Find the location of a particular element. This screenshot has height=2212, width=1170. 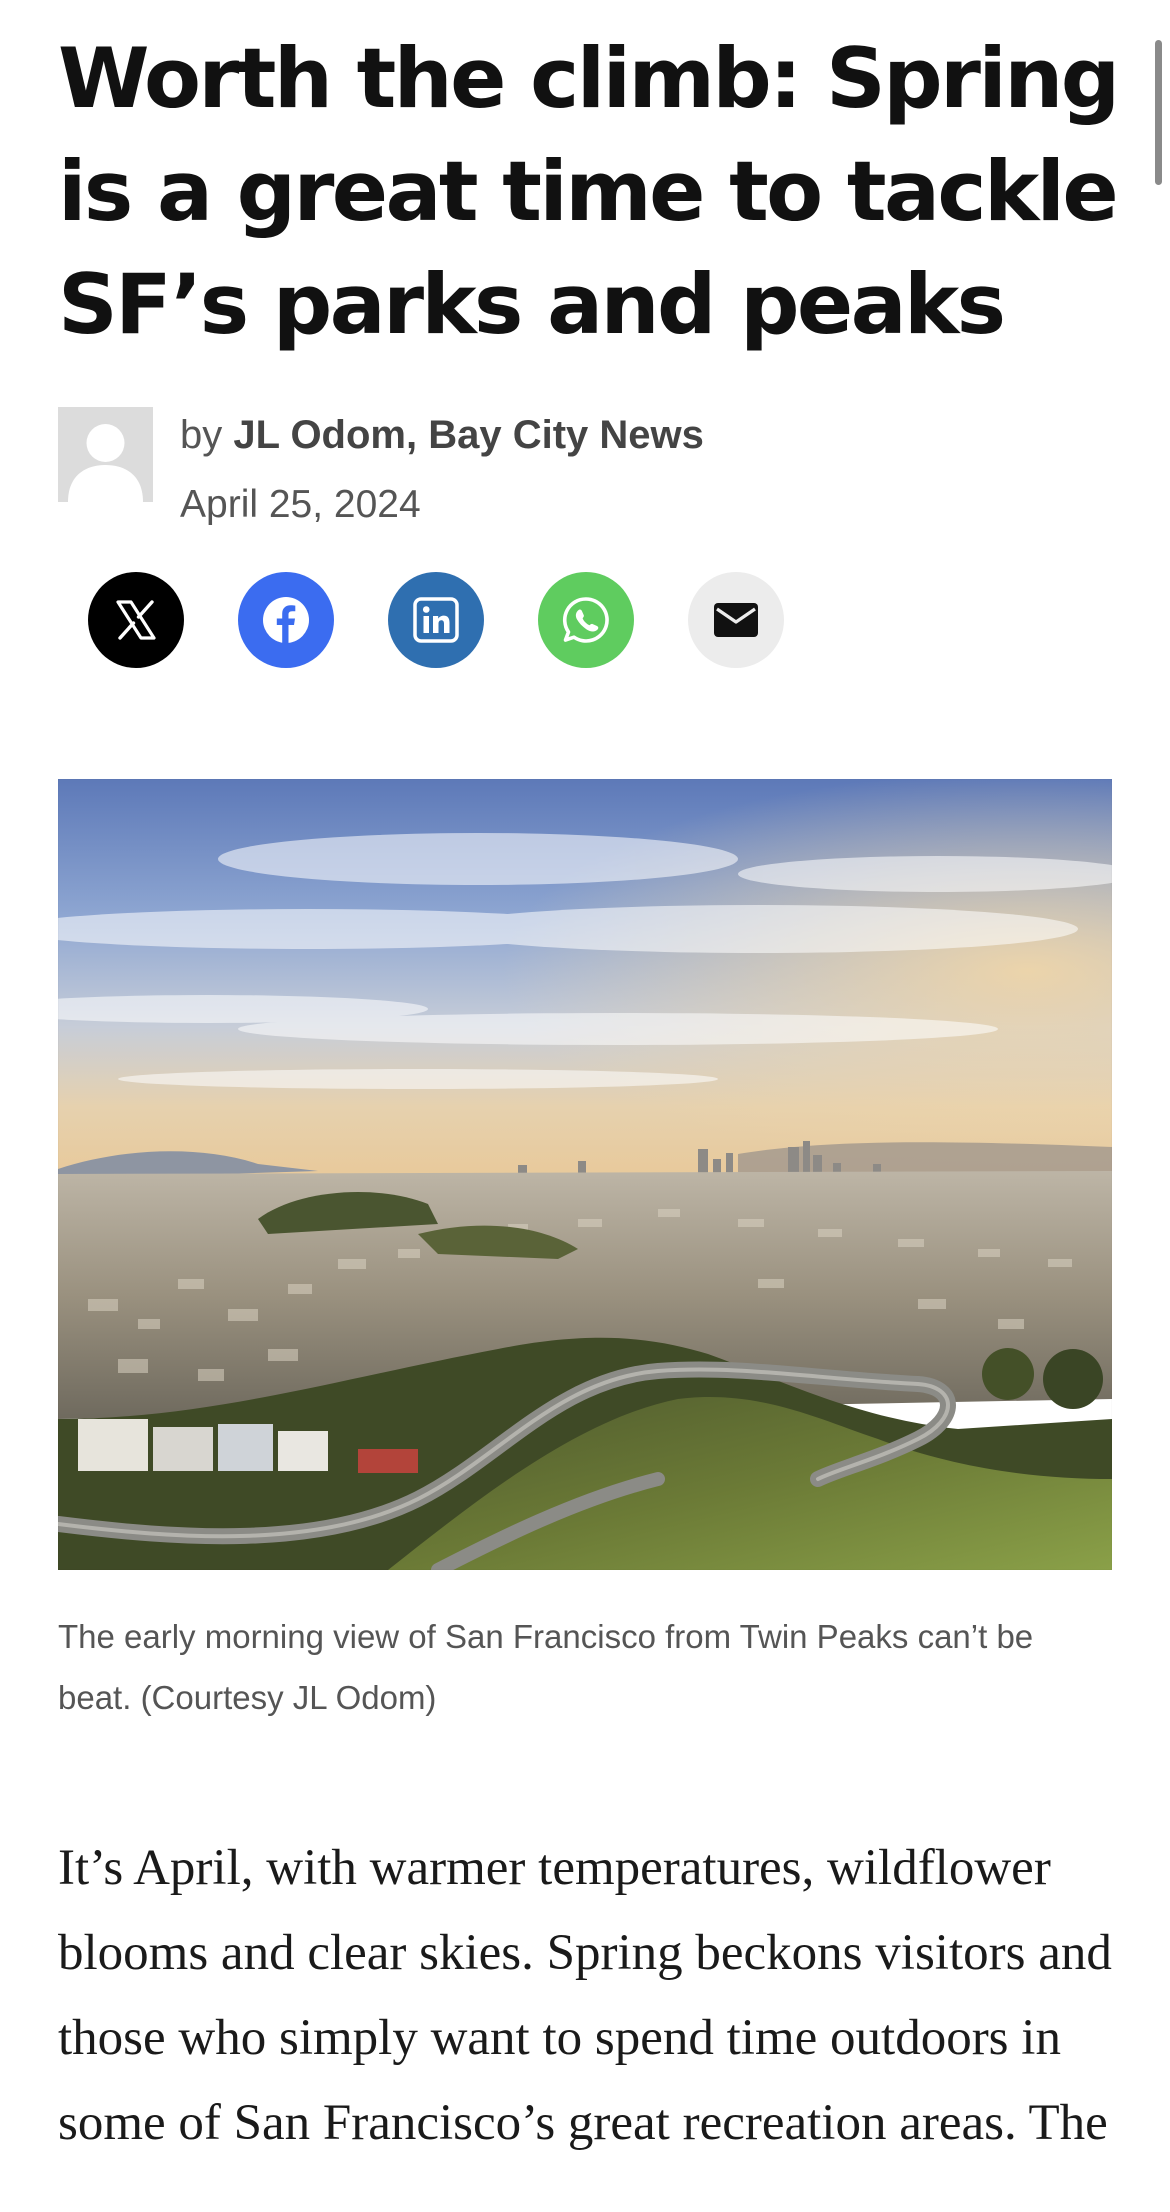

scrollbar is located at coordinates (1158, 112).